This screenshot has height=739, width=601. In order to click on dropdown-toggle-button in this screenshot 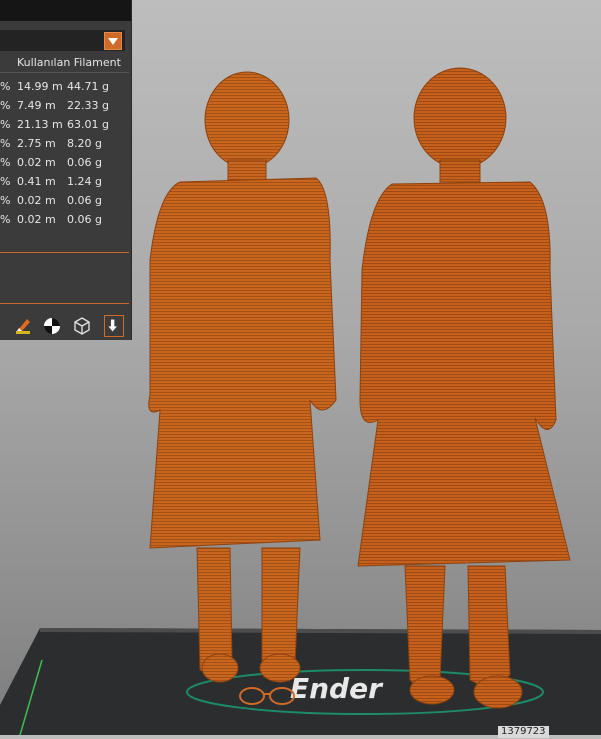, I will do `click(113, 41)`.